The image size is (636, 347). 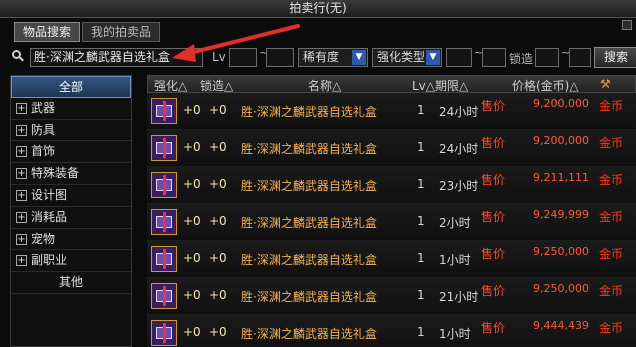 I want to click on sidebar-item-label: 全部, so click(x=70, y=87).